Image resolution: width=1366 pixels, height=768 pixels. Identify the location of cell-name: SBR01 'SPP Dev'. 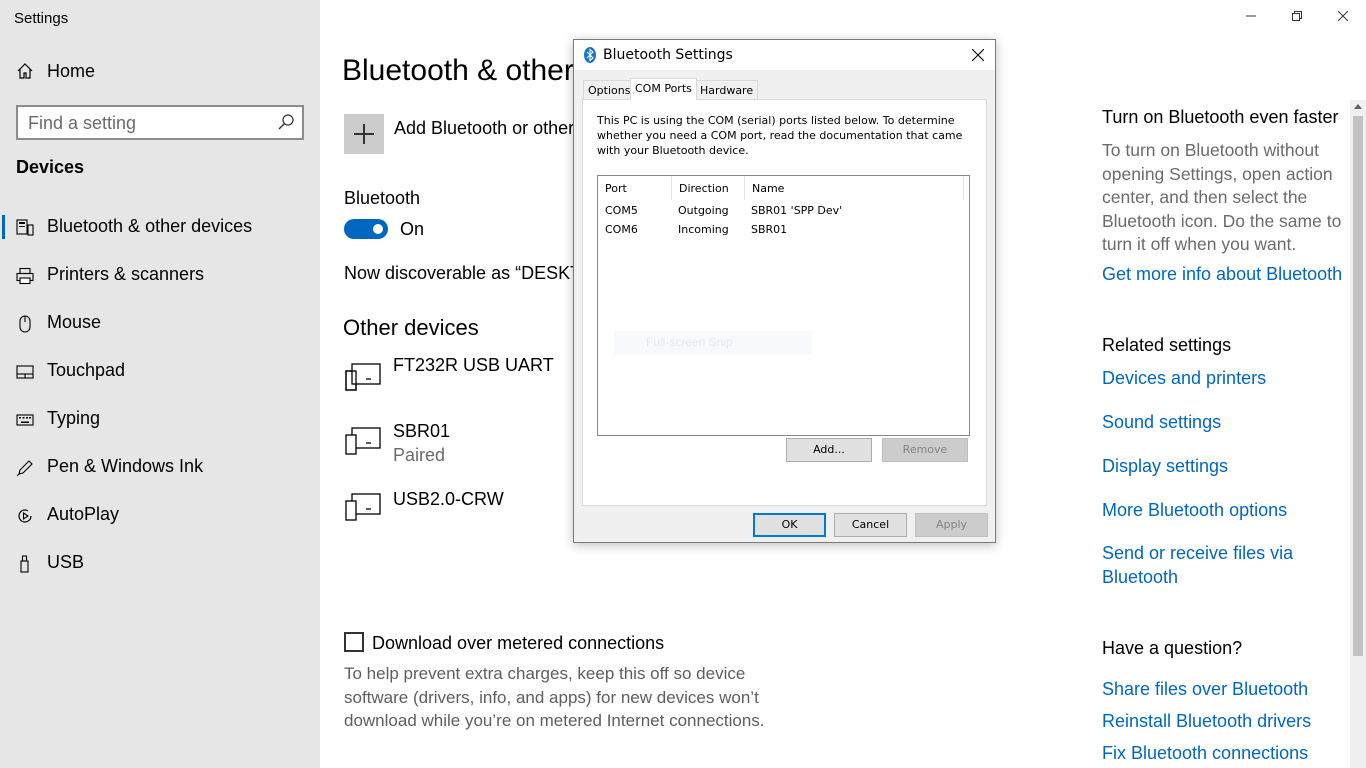
(797, 210).